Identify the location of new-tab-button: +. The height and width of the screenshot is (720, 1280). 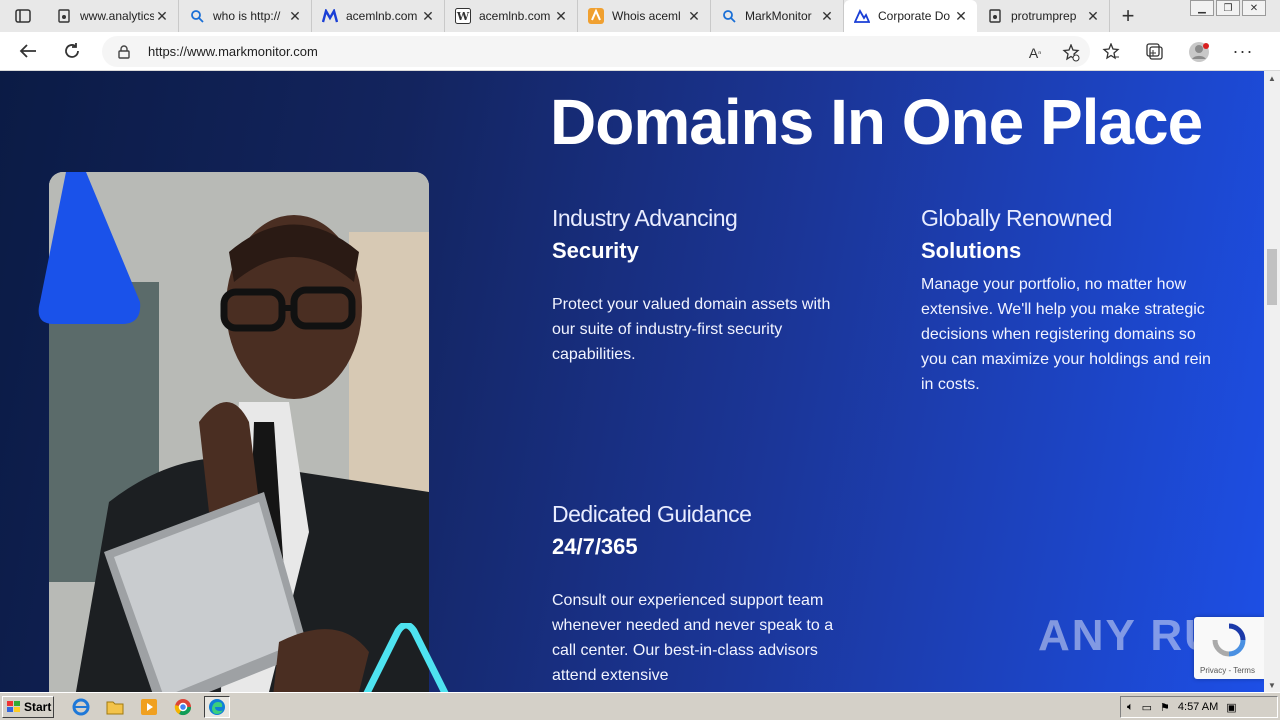
(1128, 16).